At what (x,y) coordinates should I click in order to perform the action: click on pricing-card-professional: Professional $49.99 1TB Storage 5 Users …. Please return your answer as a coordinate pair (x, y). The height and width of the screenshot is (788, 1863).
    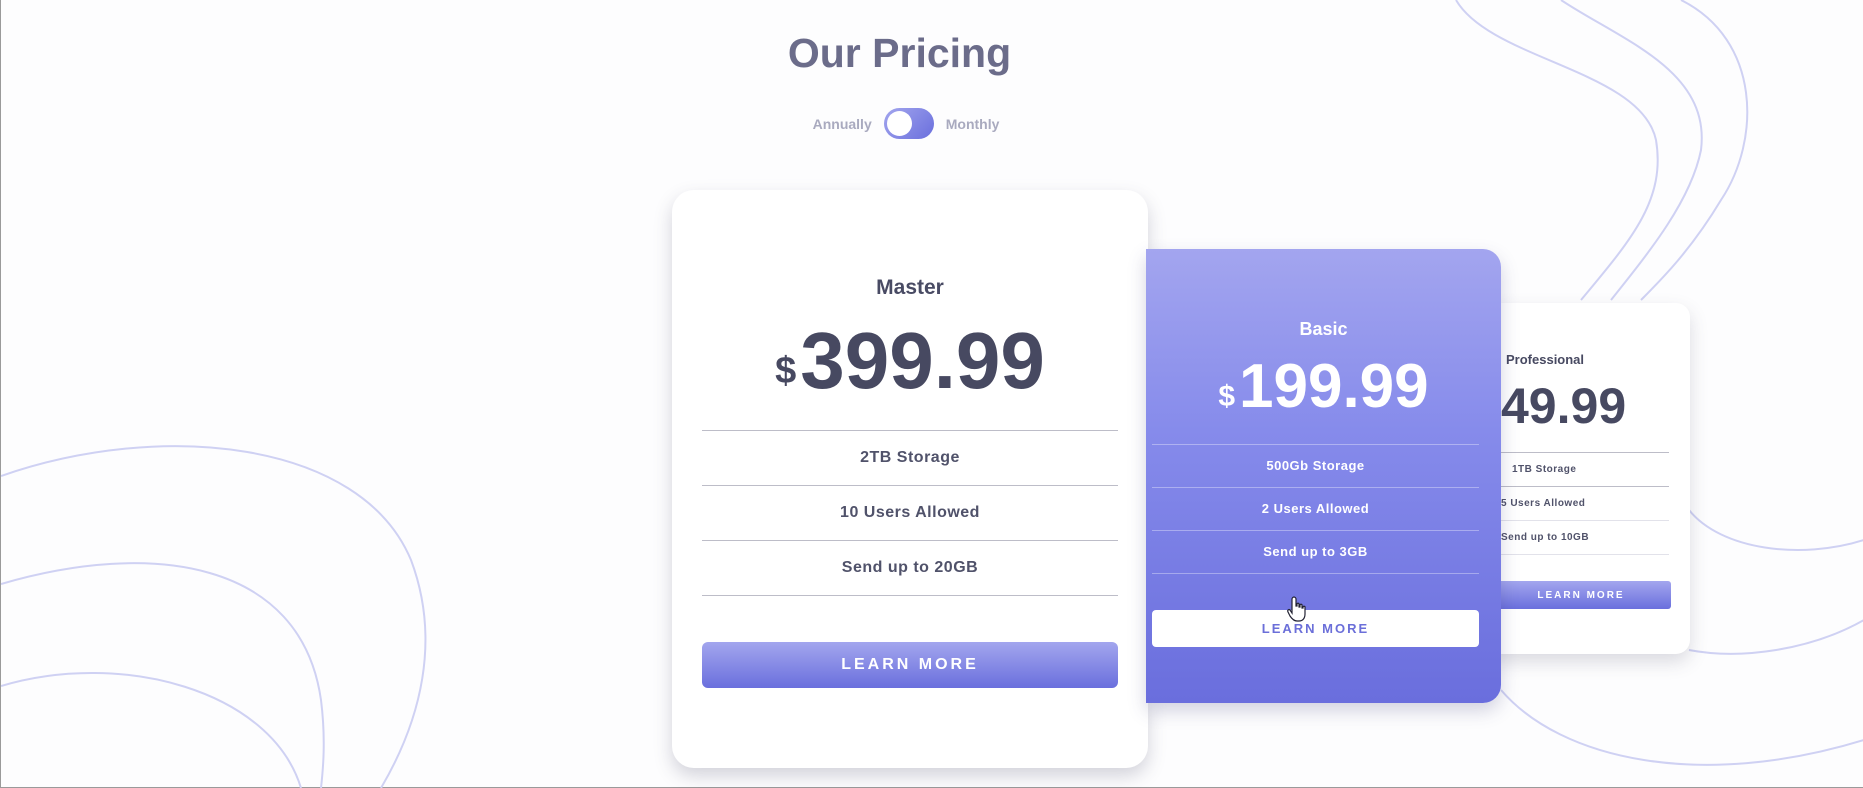
    Looking at the image, I should click on (1590, 478).